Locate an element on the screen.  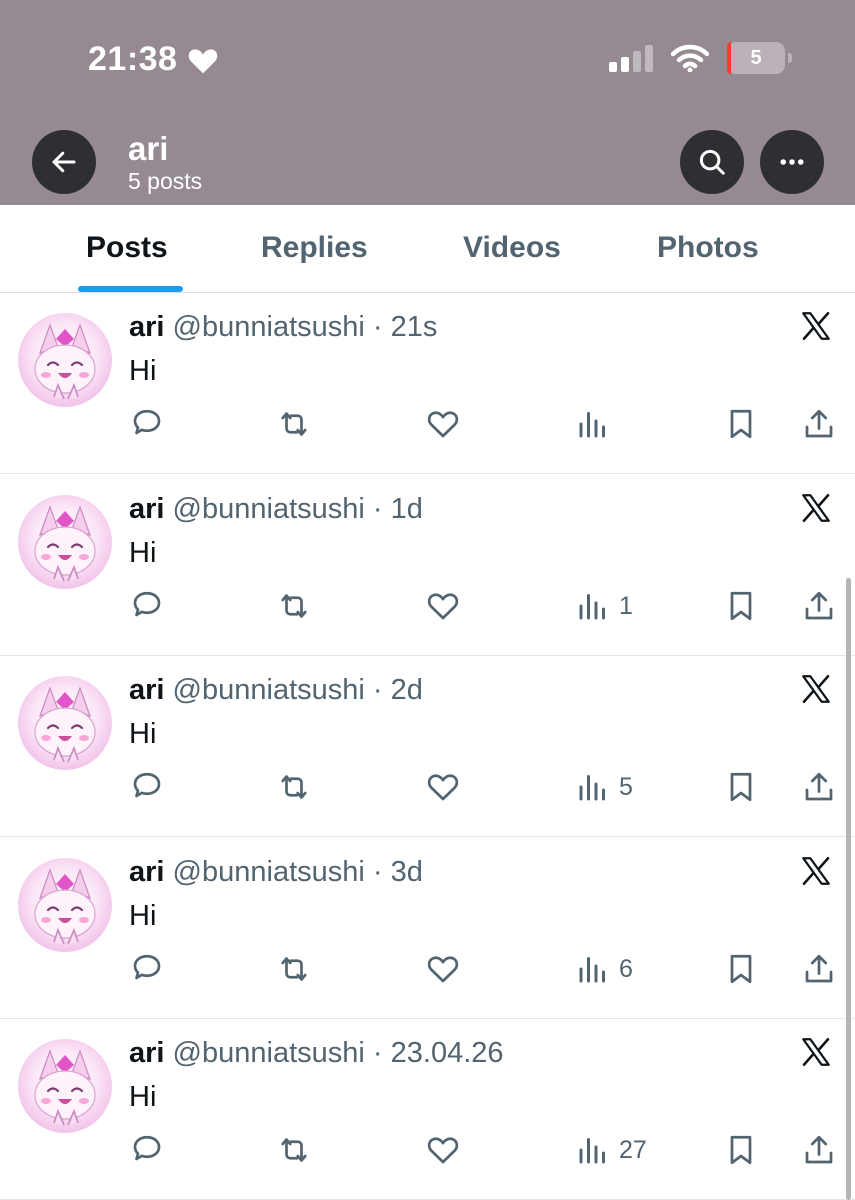
post-timestamp: 3d is located at coordinates (407, 872).